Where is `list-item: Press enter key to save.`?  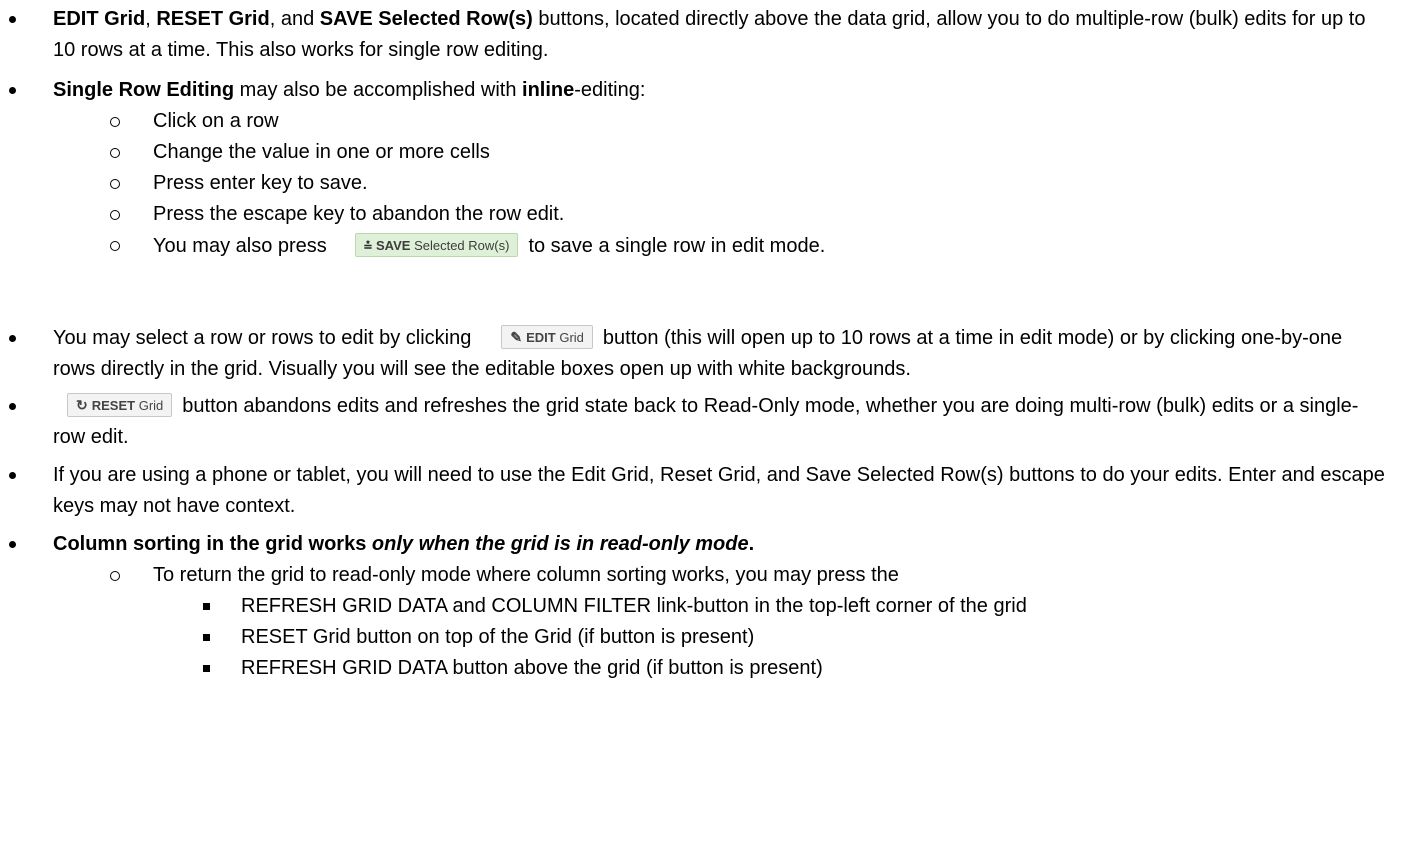
list-item: Press enter key to save. is located at coordinates (701, 183).